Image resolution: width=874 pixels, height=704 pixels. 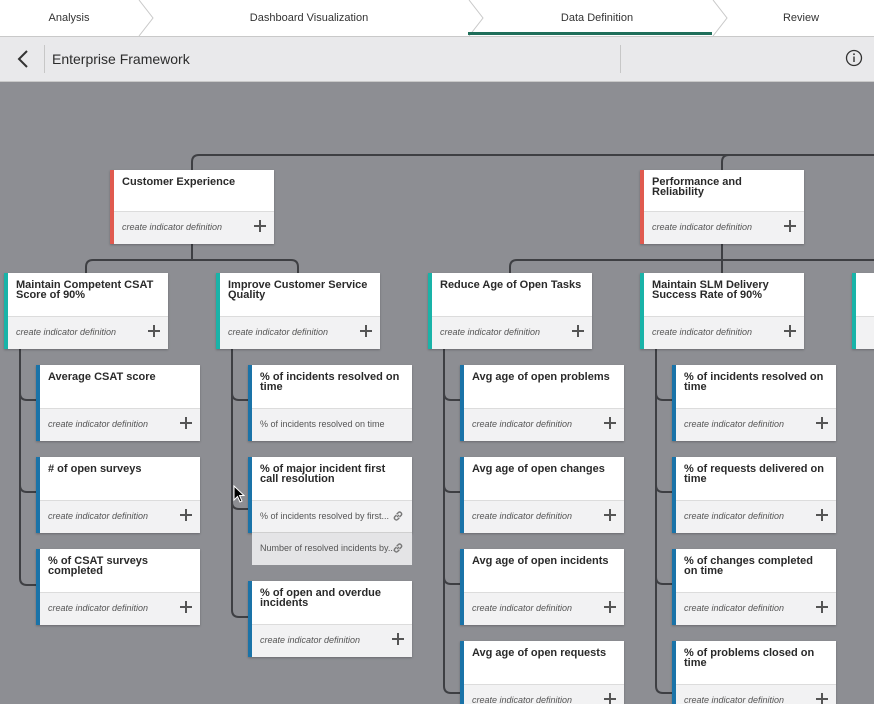 I want to click on objective-title: Customer Experience, so click(x=179, y=182).